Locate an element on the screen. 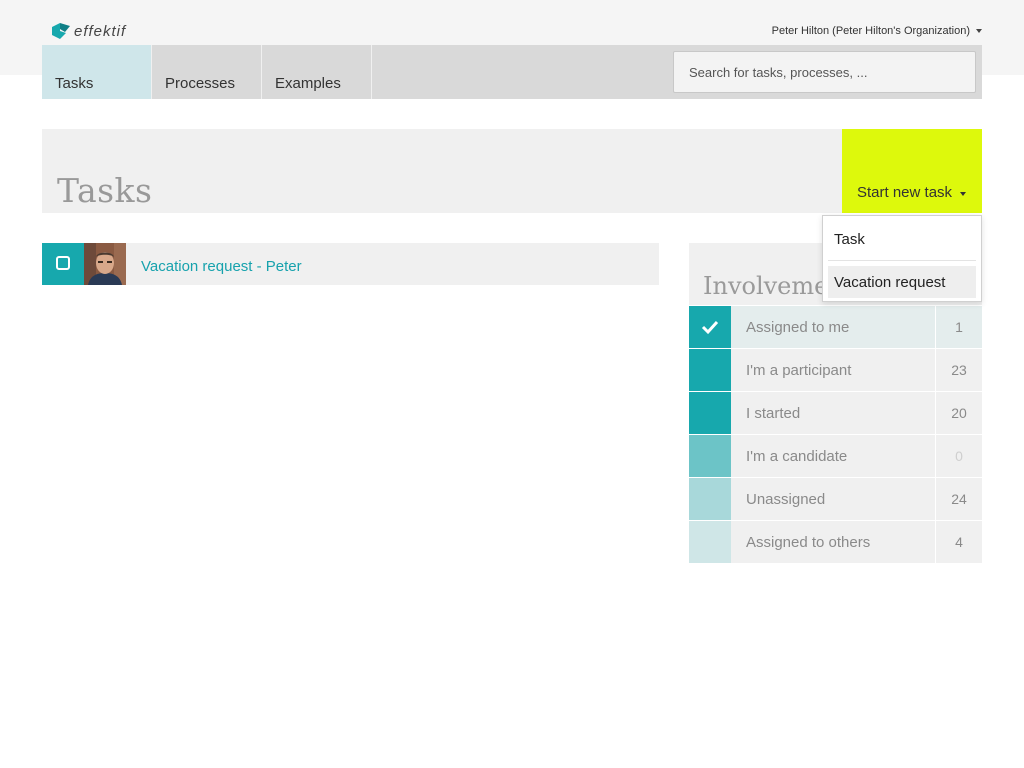 Image resolution: width=1024 pixels, height=768 pixels. dropdown-divider is located at coordinates (902, 260).